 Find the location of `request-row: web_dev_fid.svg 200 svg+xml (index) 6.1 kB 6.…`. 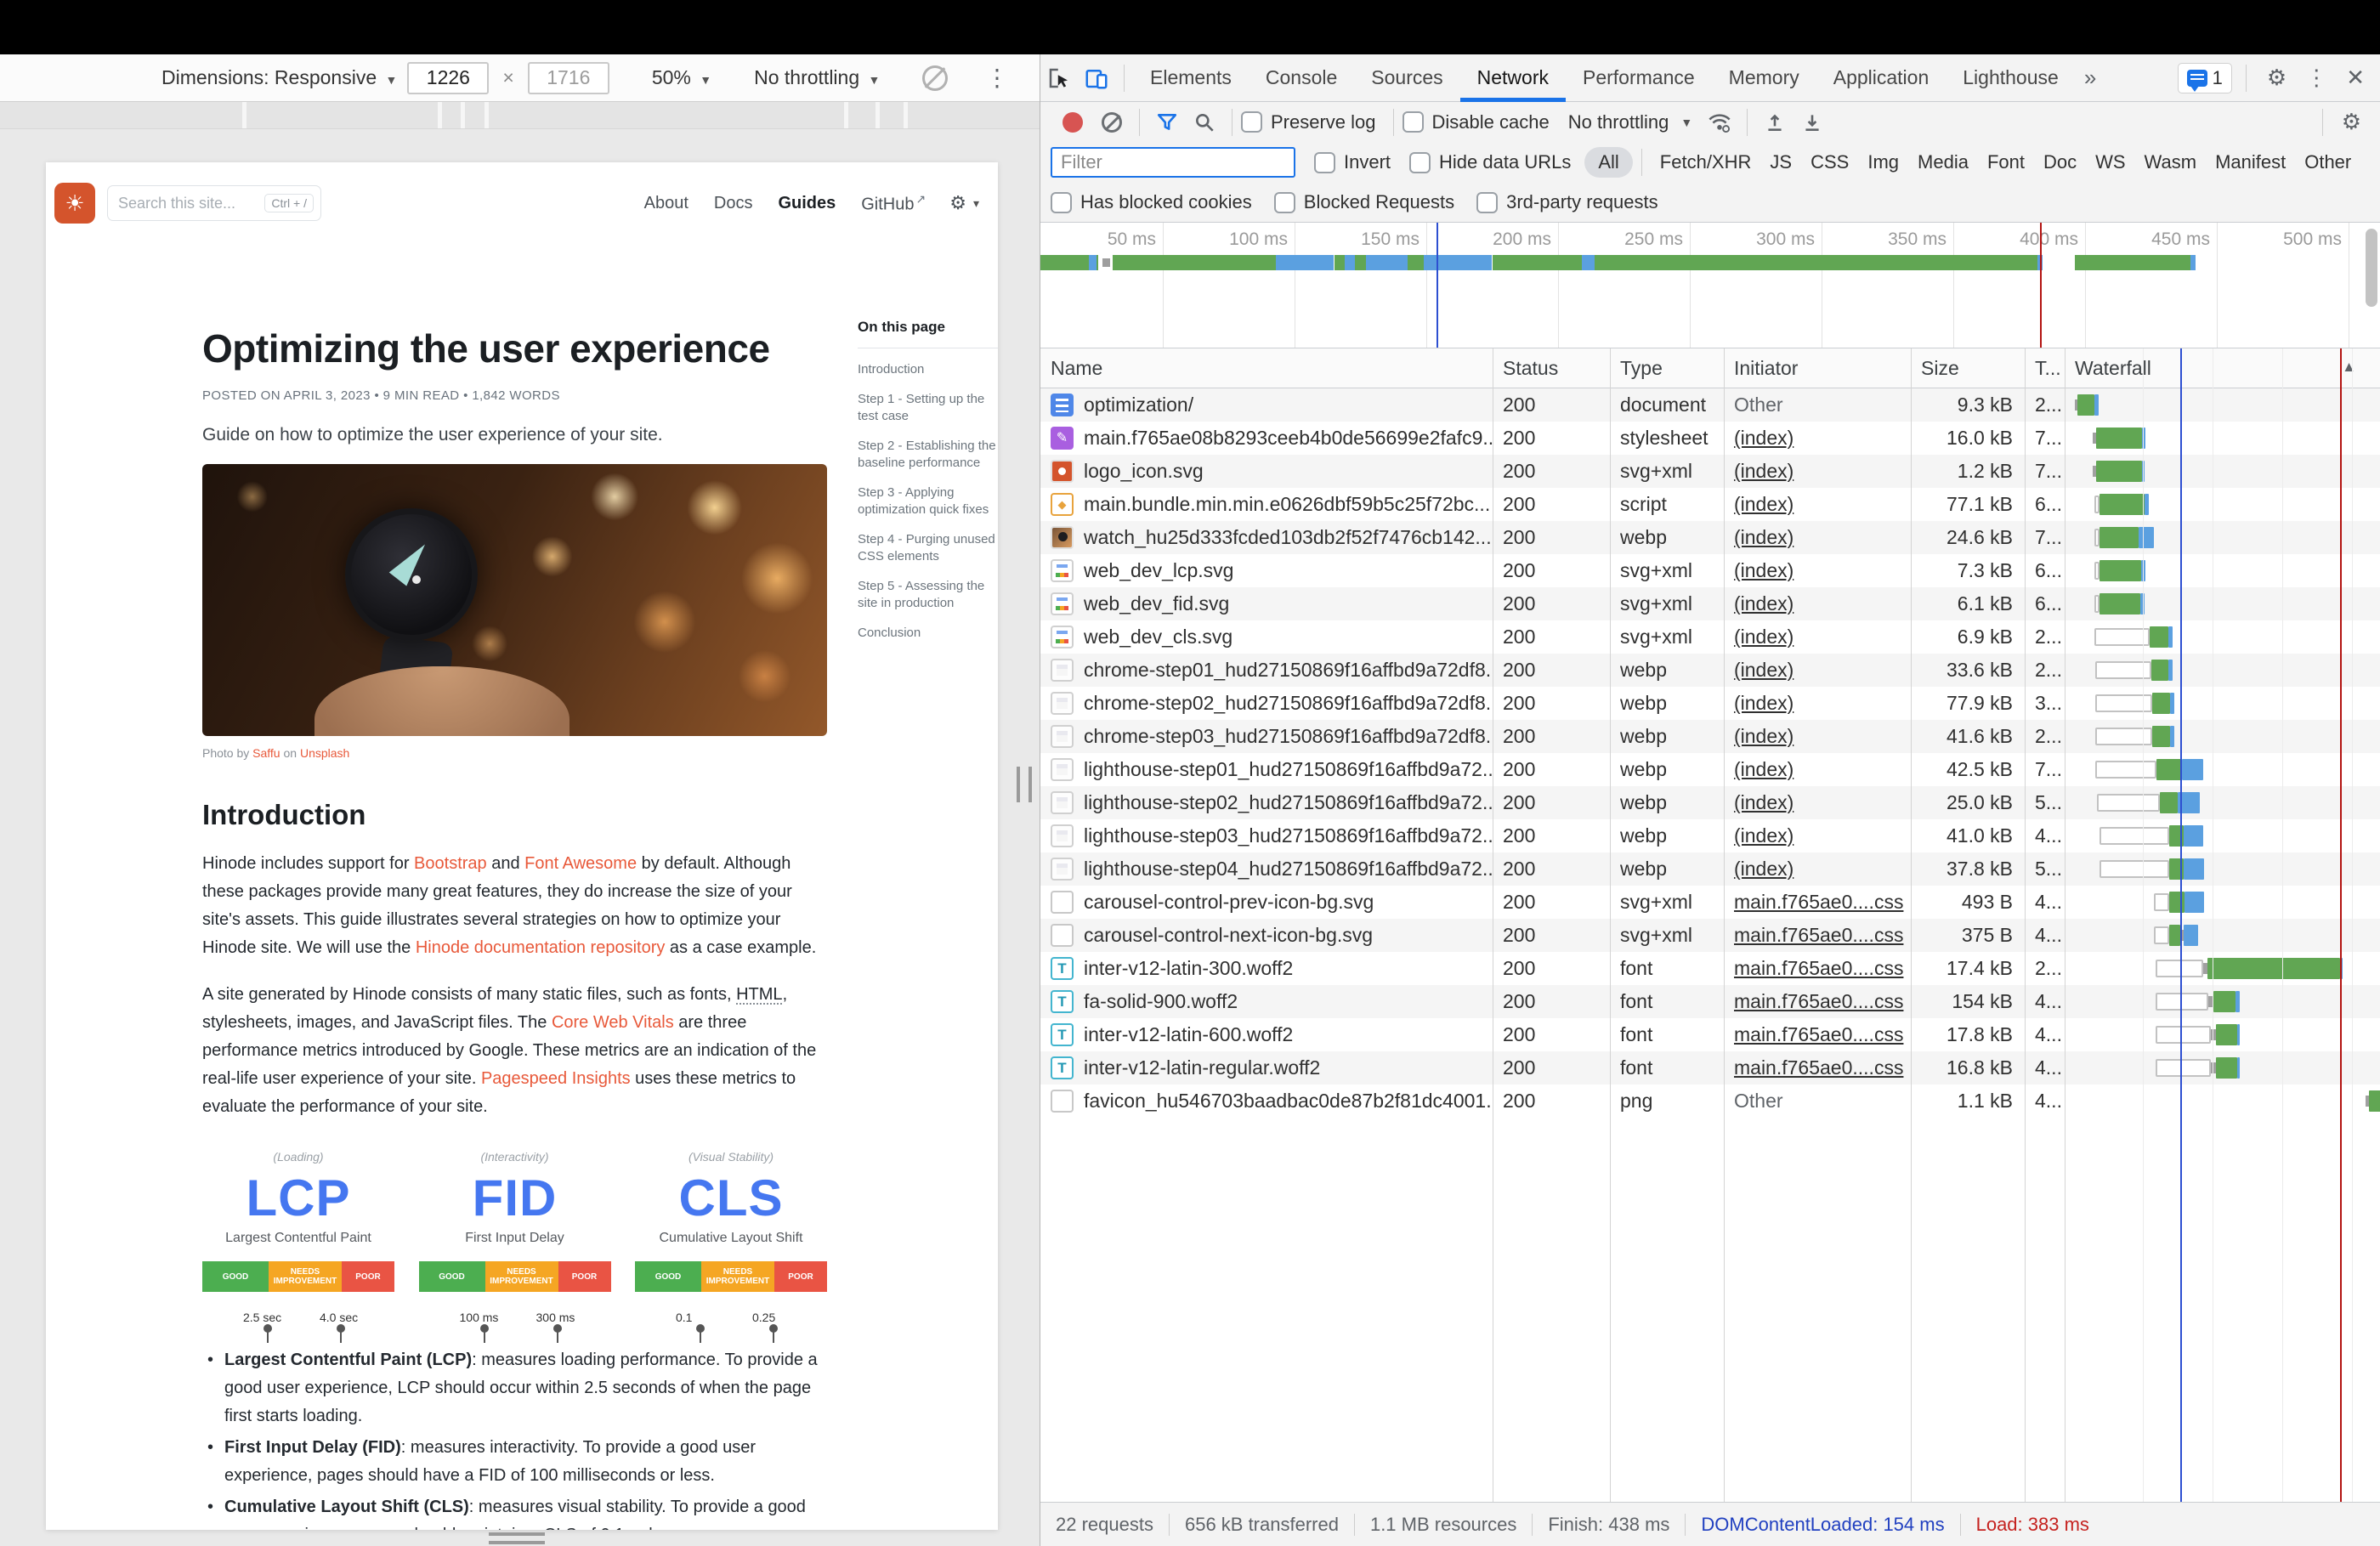

request-row: web_dev_fid.svg 200 svg+xml (index) 6.1 kB 6.… is located at coordinates (1710, 603).